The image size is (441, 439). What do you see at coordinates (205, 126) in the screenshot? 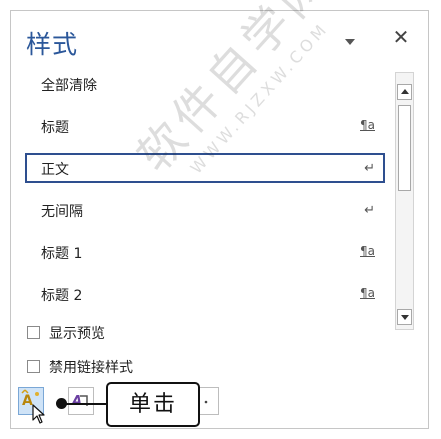
I see `style-item-title: 标题 ¶a` at bounding box center [205, 126].